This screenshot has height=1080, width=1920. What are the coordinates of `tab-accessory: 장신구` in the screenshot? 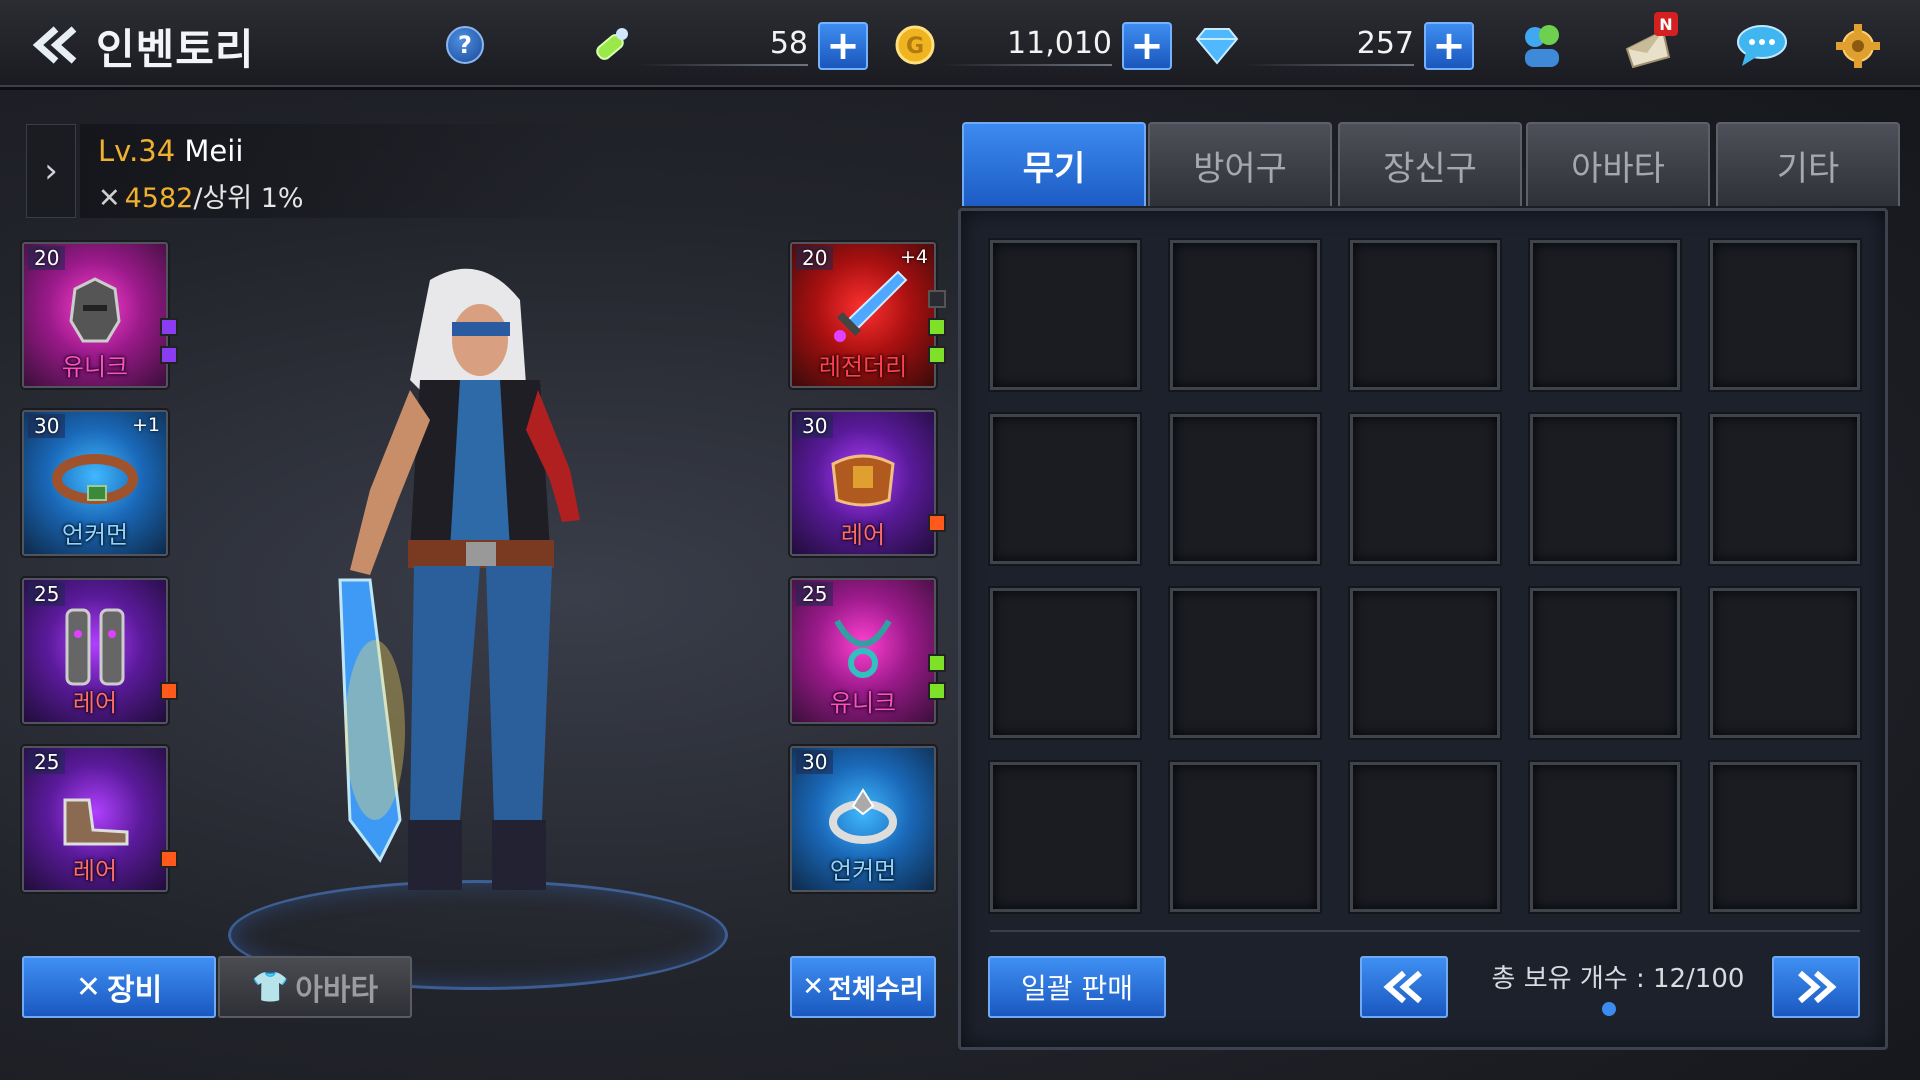 It's located at (1430, 164).